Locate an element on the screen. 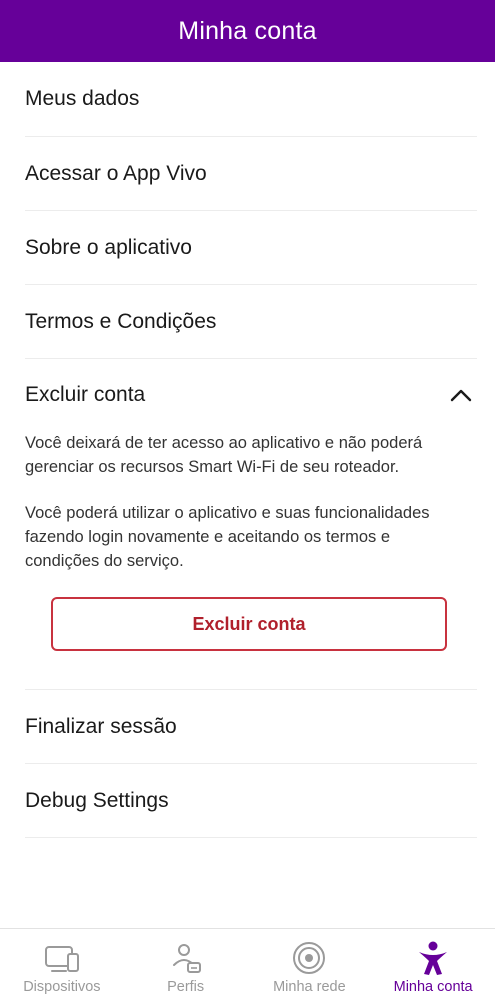 The width and height of the screenshot is (495, 1001). app-header: Minha conta is located at coordinates (247, 31).